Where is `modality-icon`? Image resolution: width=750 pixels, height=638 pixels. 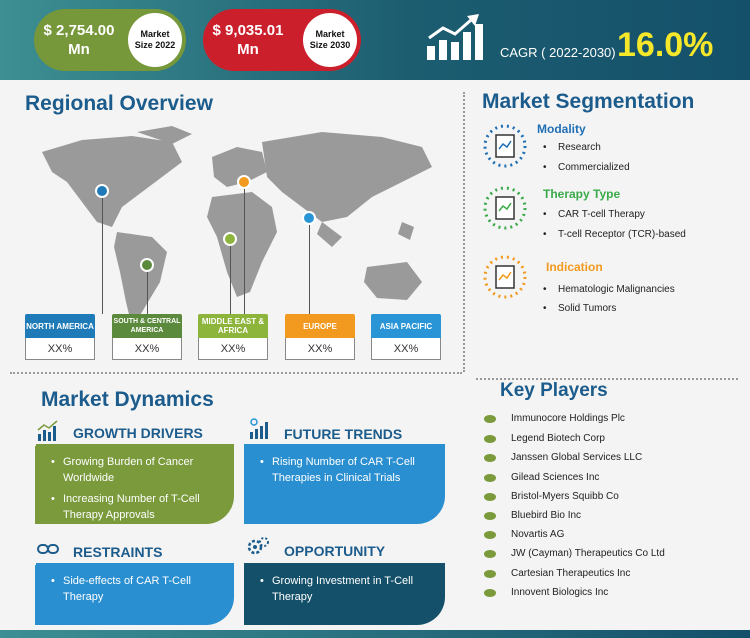 modality-icon is located at coordinates (505, 146).